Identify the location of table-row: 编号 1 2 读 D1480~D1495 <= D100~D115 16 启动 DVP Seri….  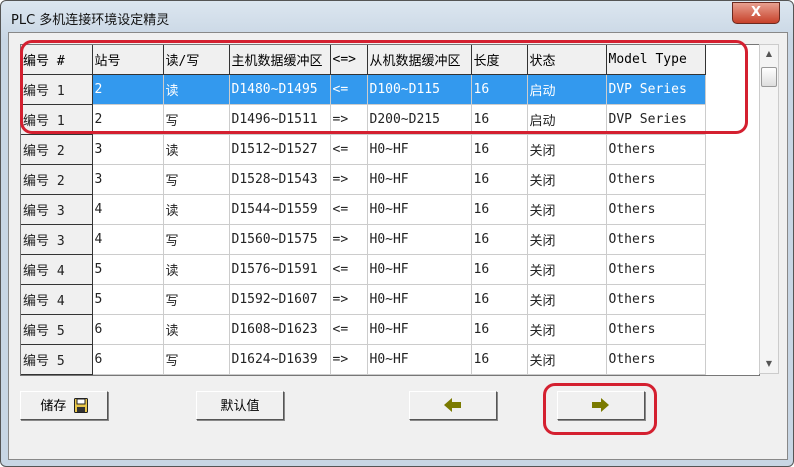
(363, 89).